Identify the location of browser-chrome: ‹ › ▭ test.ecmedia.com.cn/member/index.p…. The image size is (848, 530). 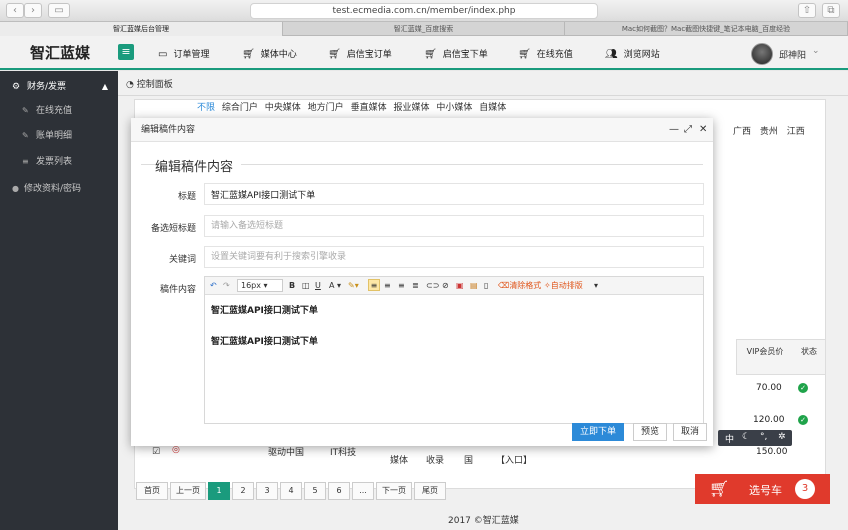
(424, 11).